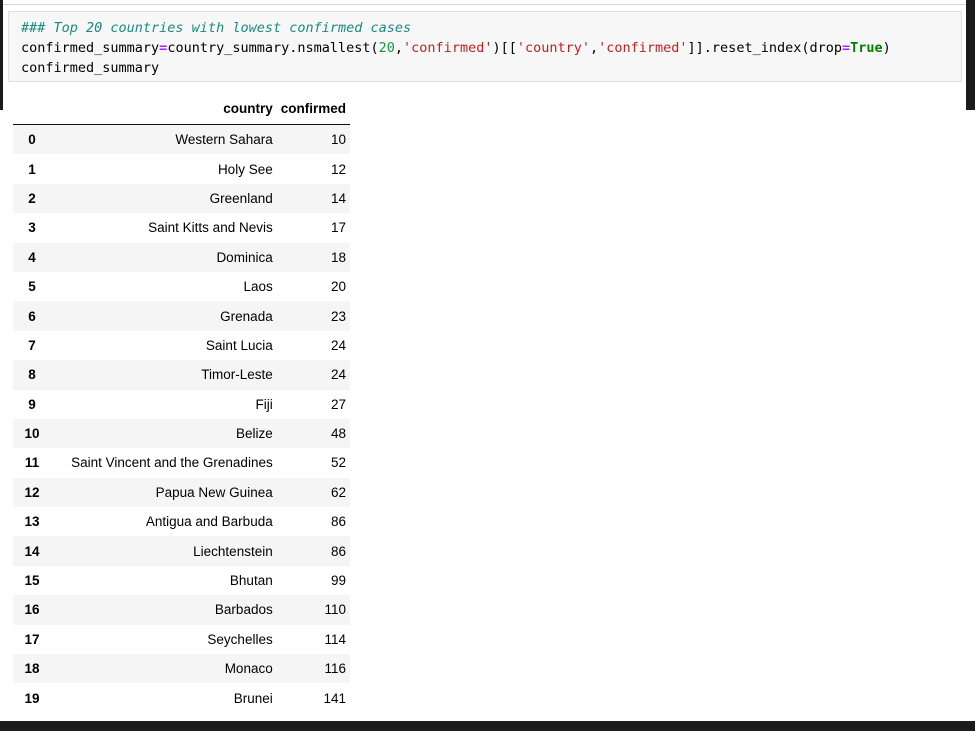 Image resolution: width=975 pixels, height=731 pixels. What do you see at coordinates (335, 669) in the screenshot?
I see `cell-confirmed: 116` at bounding box center [335, 669].